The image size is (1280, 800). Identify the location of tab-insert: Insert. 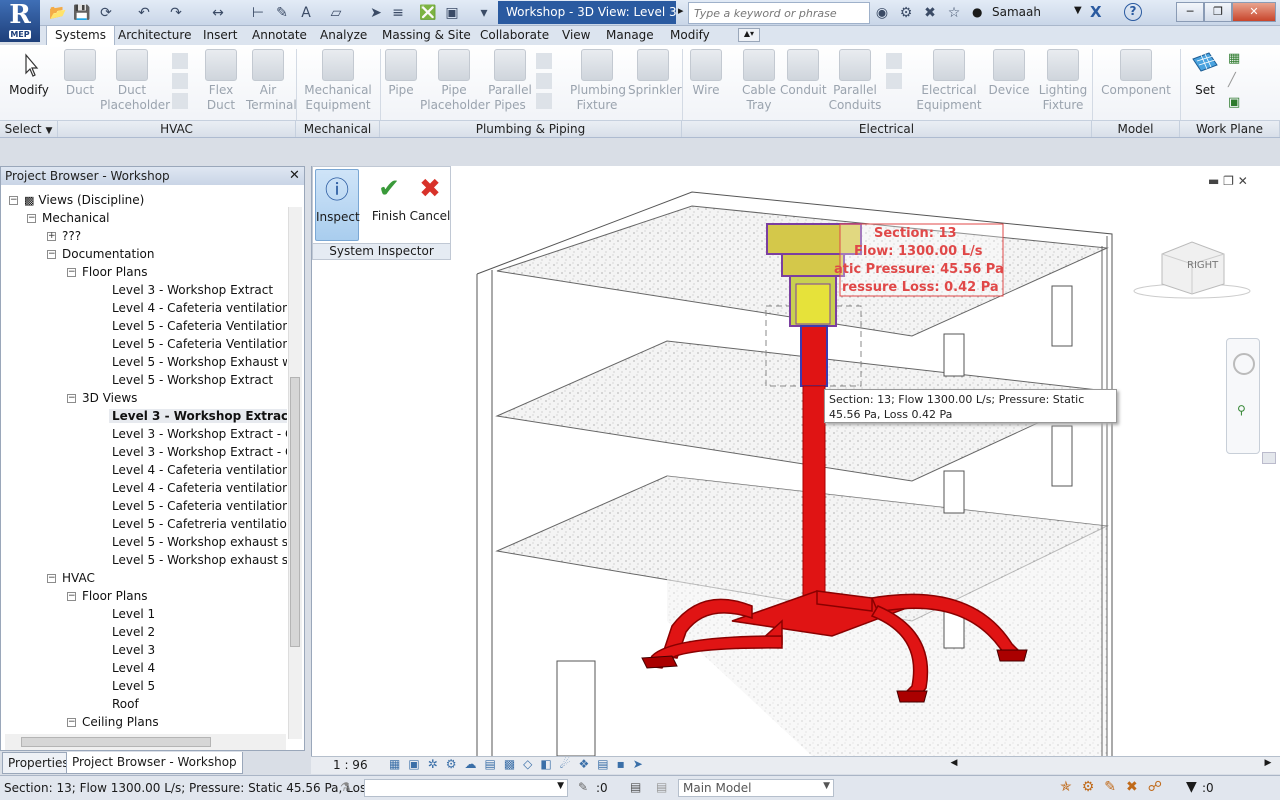
(220, 35).